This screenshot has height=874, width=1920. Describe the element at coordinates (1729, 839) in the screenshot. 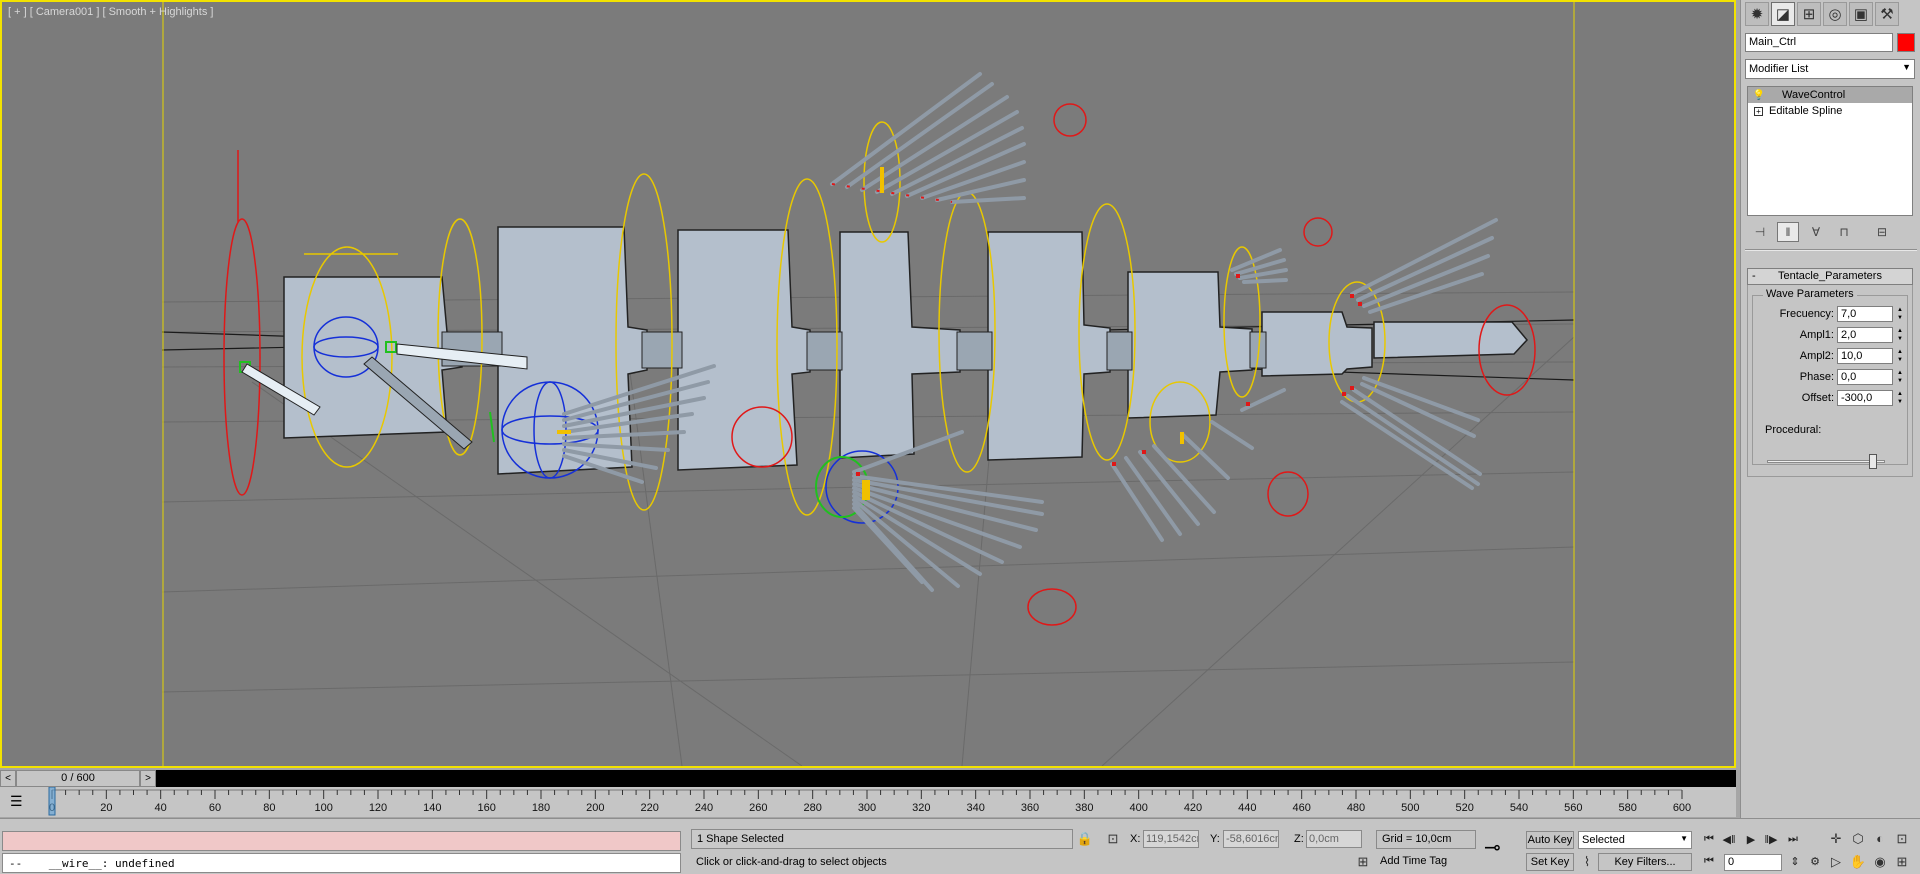

I see `previous-frame-icon: ◀‖` at that location.